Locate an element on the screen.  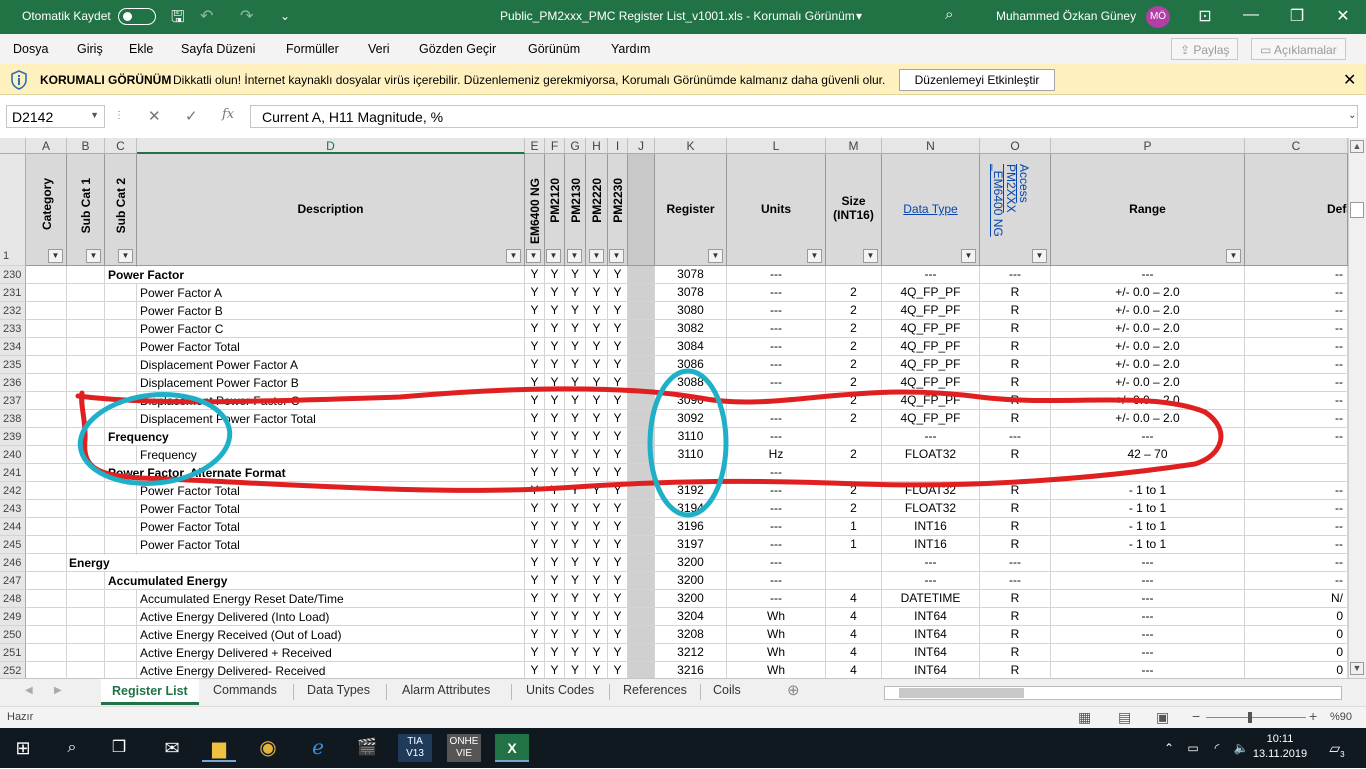
cell-register: 3110 is located at coordinates (691, 455).